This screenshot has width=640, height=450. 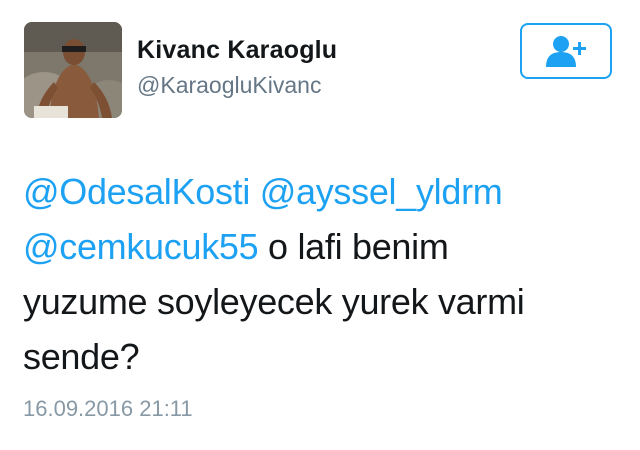 What do you see at coordinates (81, 356) in the screenshot?
I see `tweet-body-text: sende?` at bounding box center [81, 356].